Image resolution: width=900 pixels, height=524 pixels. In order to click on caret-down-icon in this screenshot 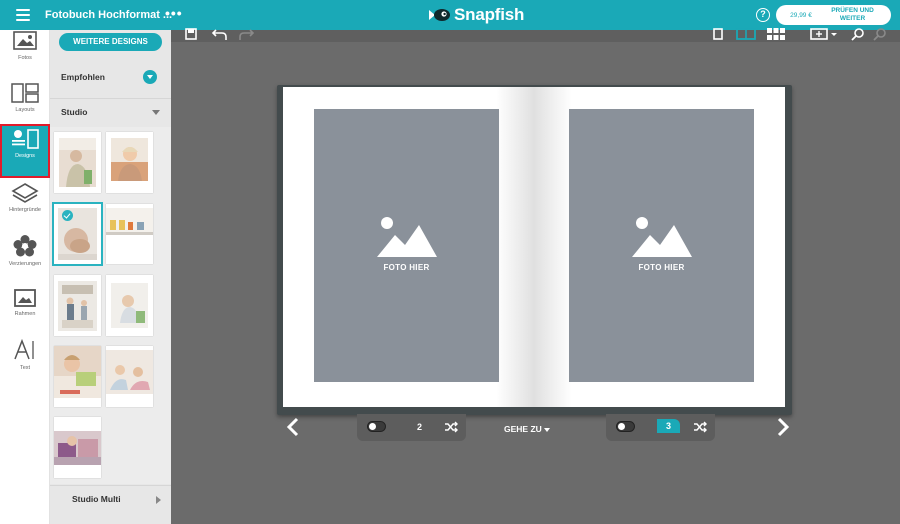, I will do `click(156, 112)`.